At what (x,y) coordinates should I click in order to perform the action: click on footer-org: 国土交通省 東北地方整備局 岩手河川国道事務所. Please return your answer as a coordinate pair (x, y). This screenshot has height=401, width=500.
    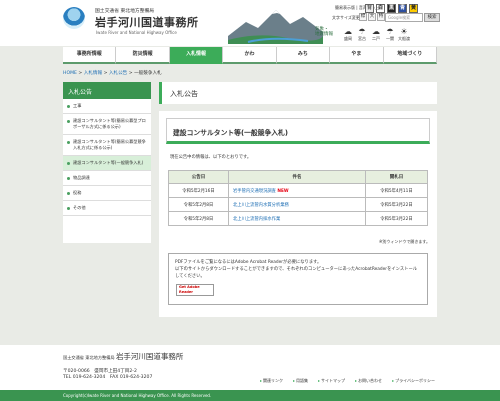
    Looking at the image, I should click on (123, 356).